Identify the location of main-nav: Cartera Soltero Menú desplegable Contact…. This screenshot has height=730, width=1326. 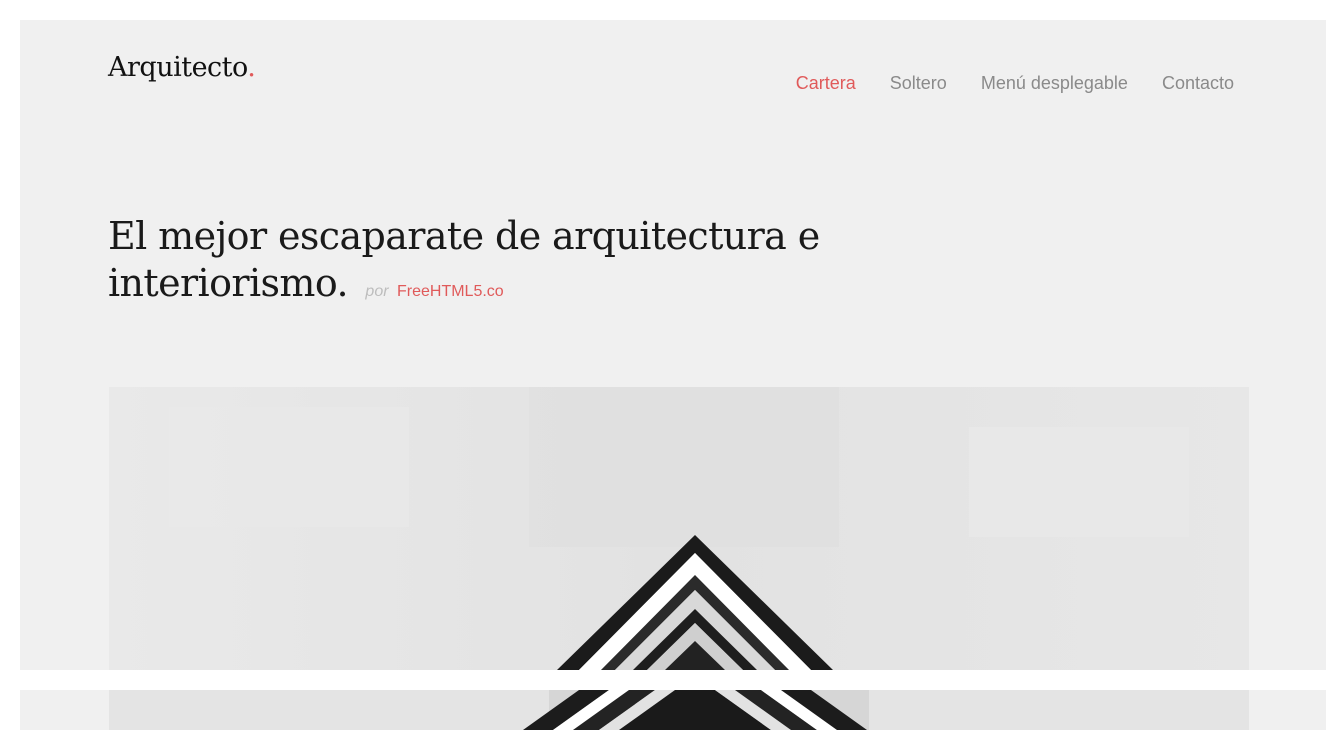
(1015, 83).